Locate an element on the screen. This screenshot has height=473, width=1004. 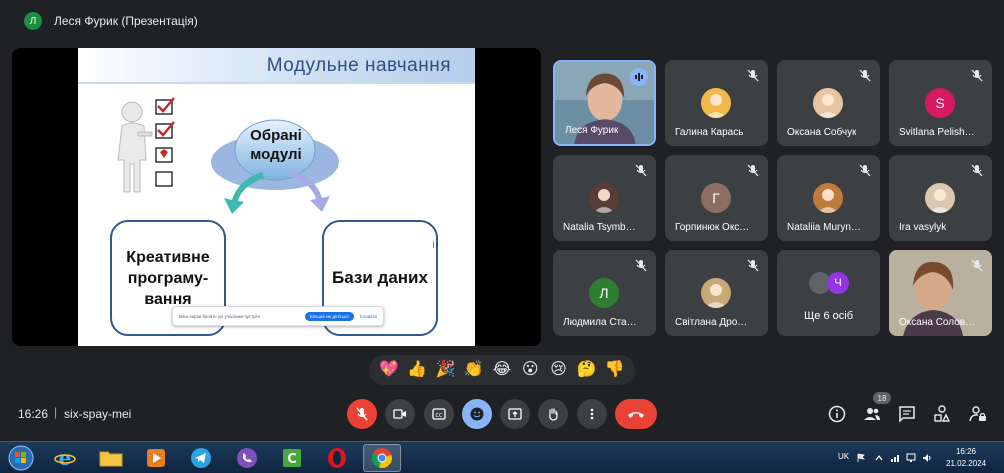
reaction-emoji-button: 😢 is located at coordinates (558, 370).